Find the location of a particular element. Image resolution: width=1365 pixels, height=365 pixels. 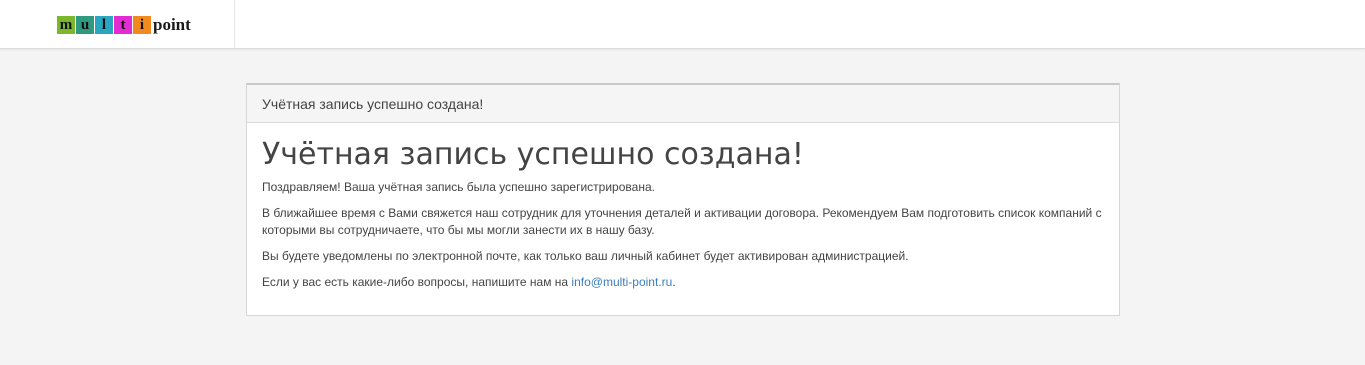

multipoint-logo: m u l t i point is located at coordinates (124, 25).